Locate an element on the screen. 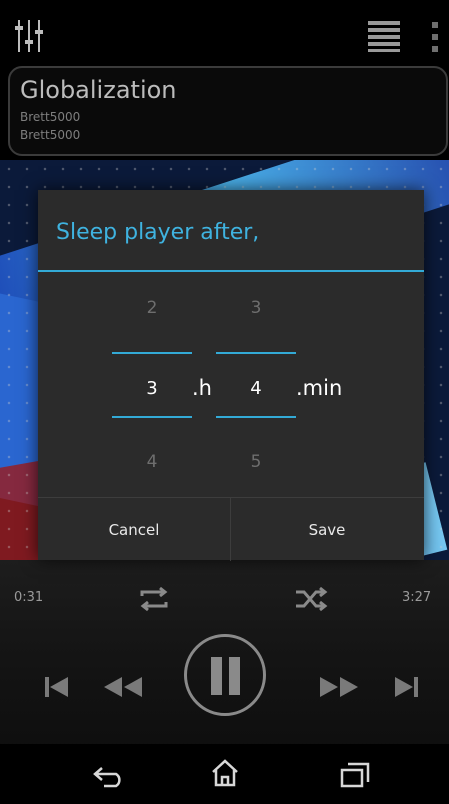 The width and height of the screenshot is (449, 804). minutes-picker: 3 4 5 is located at coordinates (256, 390).